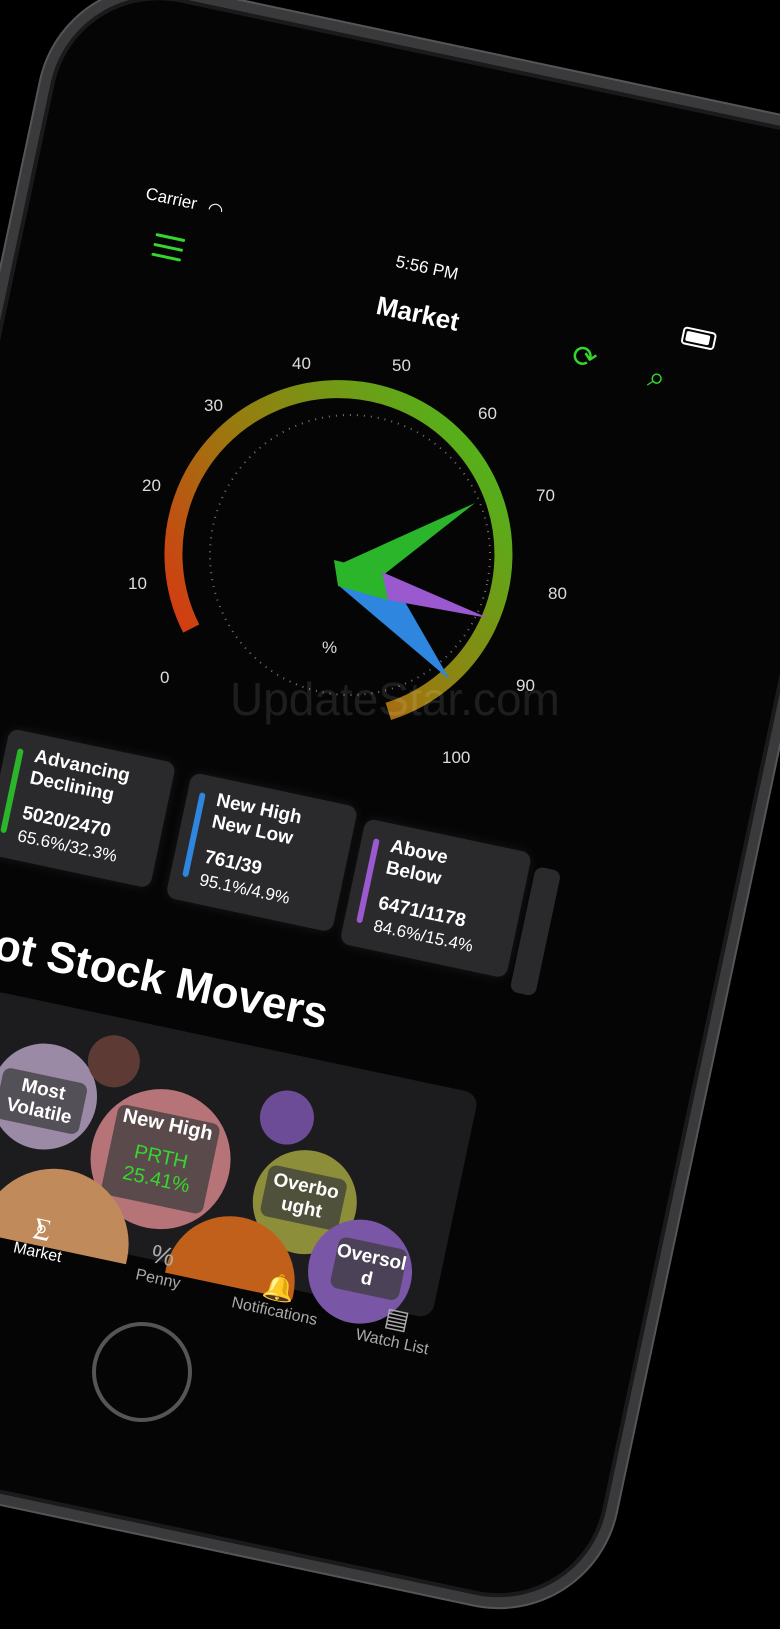 The width and height of the screenshot is (780, 1629). I want to click on gauge-unit: %, so click(330, 647).